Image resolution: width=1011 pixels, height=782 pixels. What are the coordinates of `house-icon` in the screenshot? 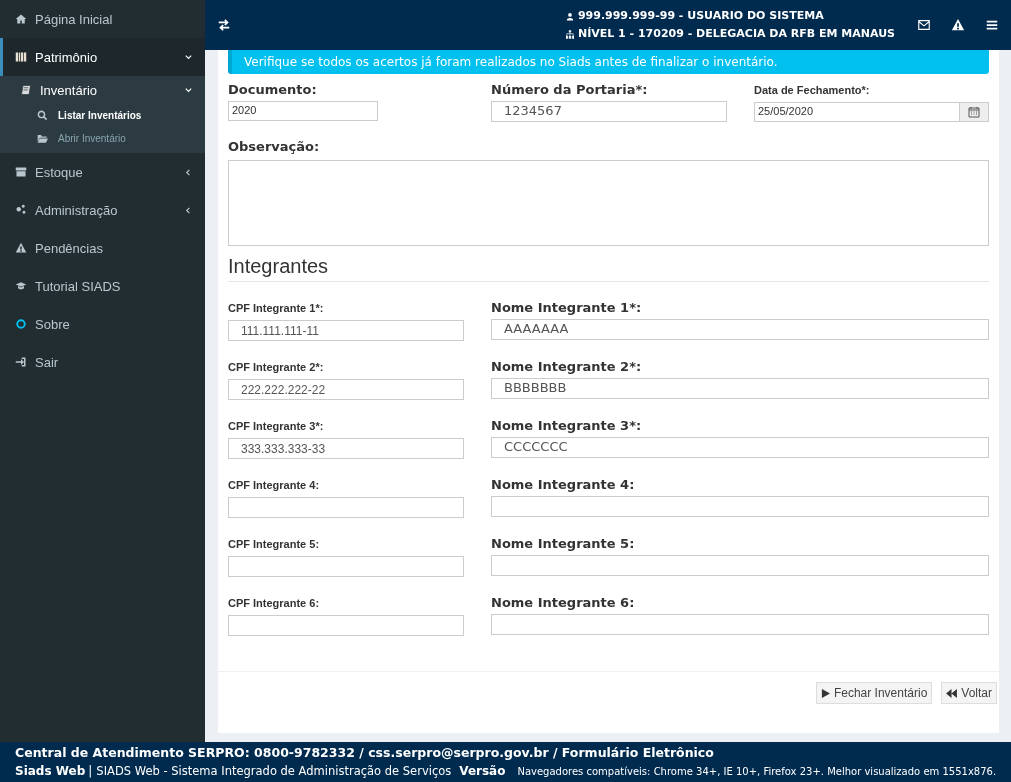 It's located at (21, 19).